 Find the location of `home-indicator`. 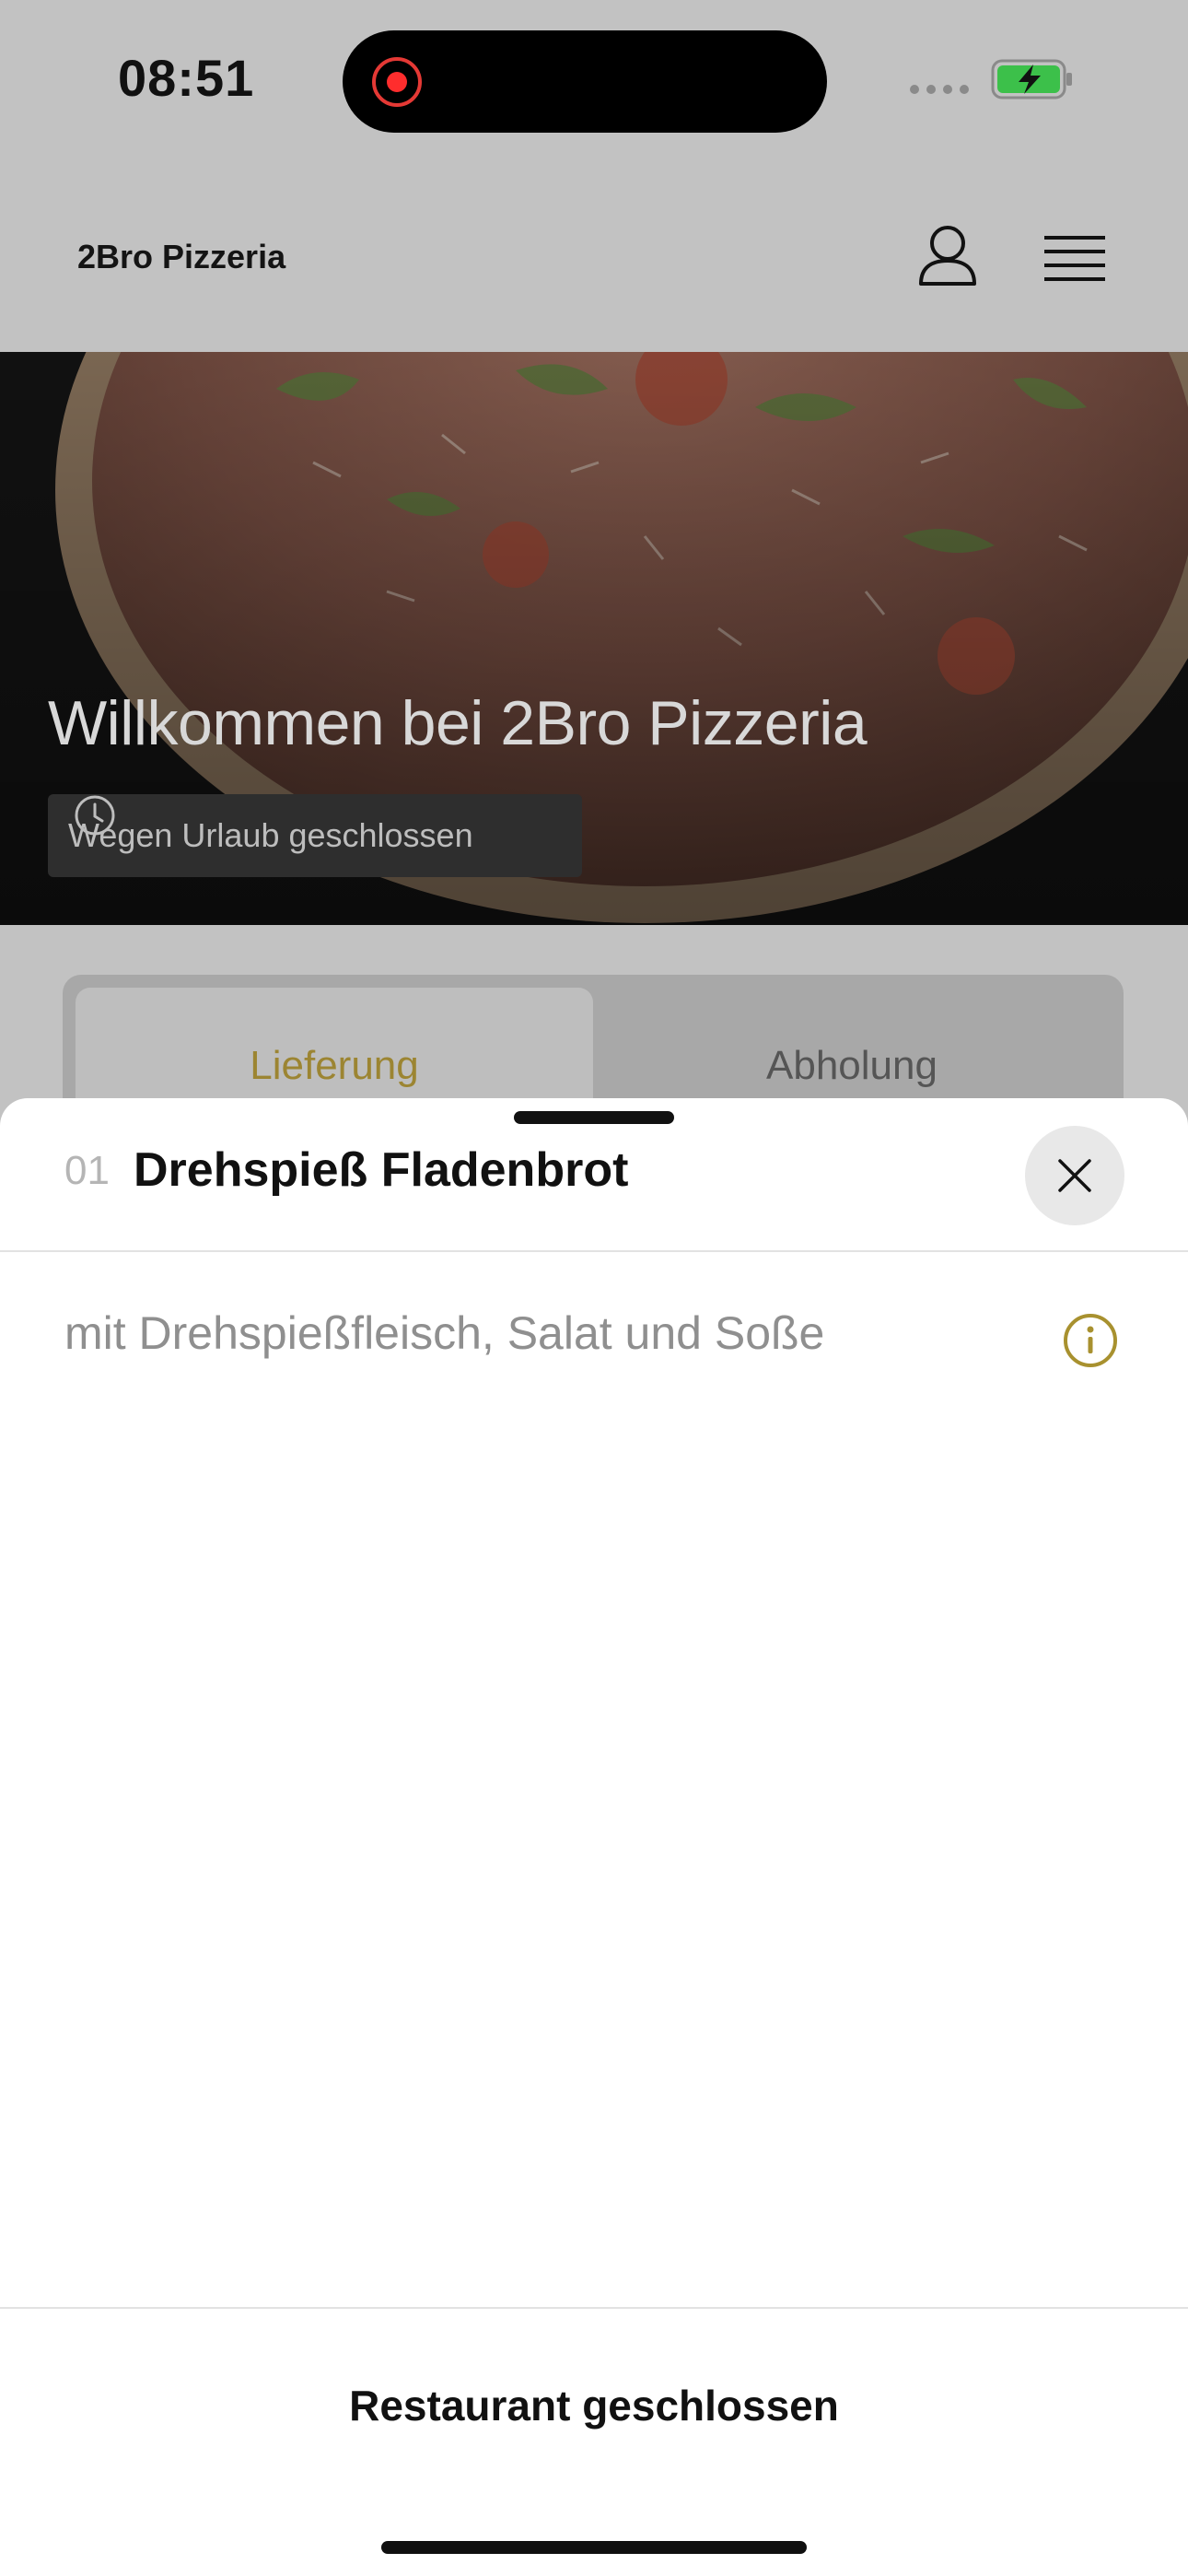

home-indicator is located at coordinates (594, 2547).